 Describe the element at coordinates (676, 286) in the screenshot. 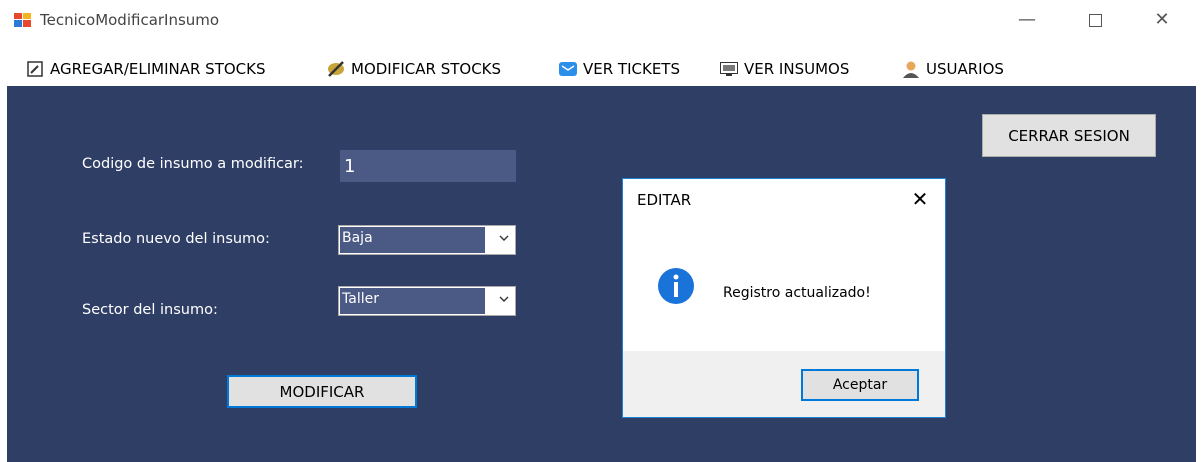

I see `info-icon` at that location.